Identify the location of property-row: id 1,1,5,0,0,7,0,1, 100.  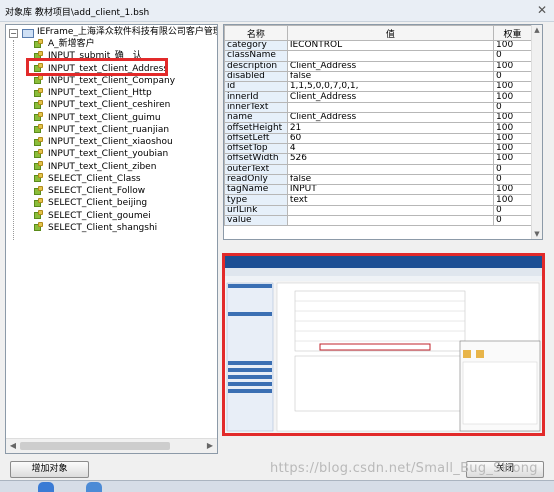
(378, 87).